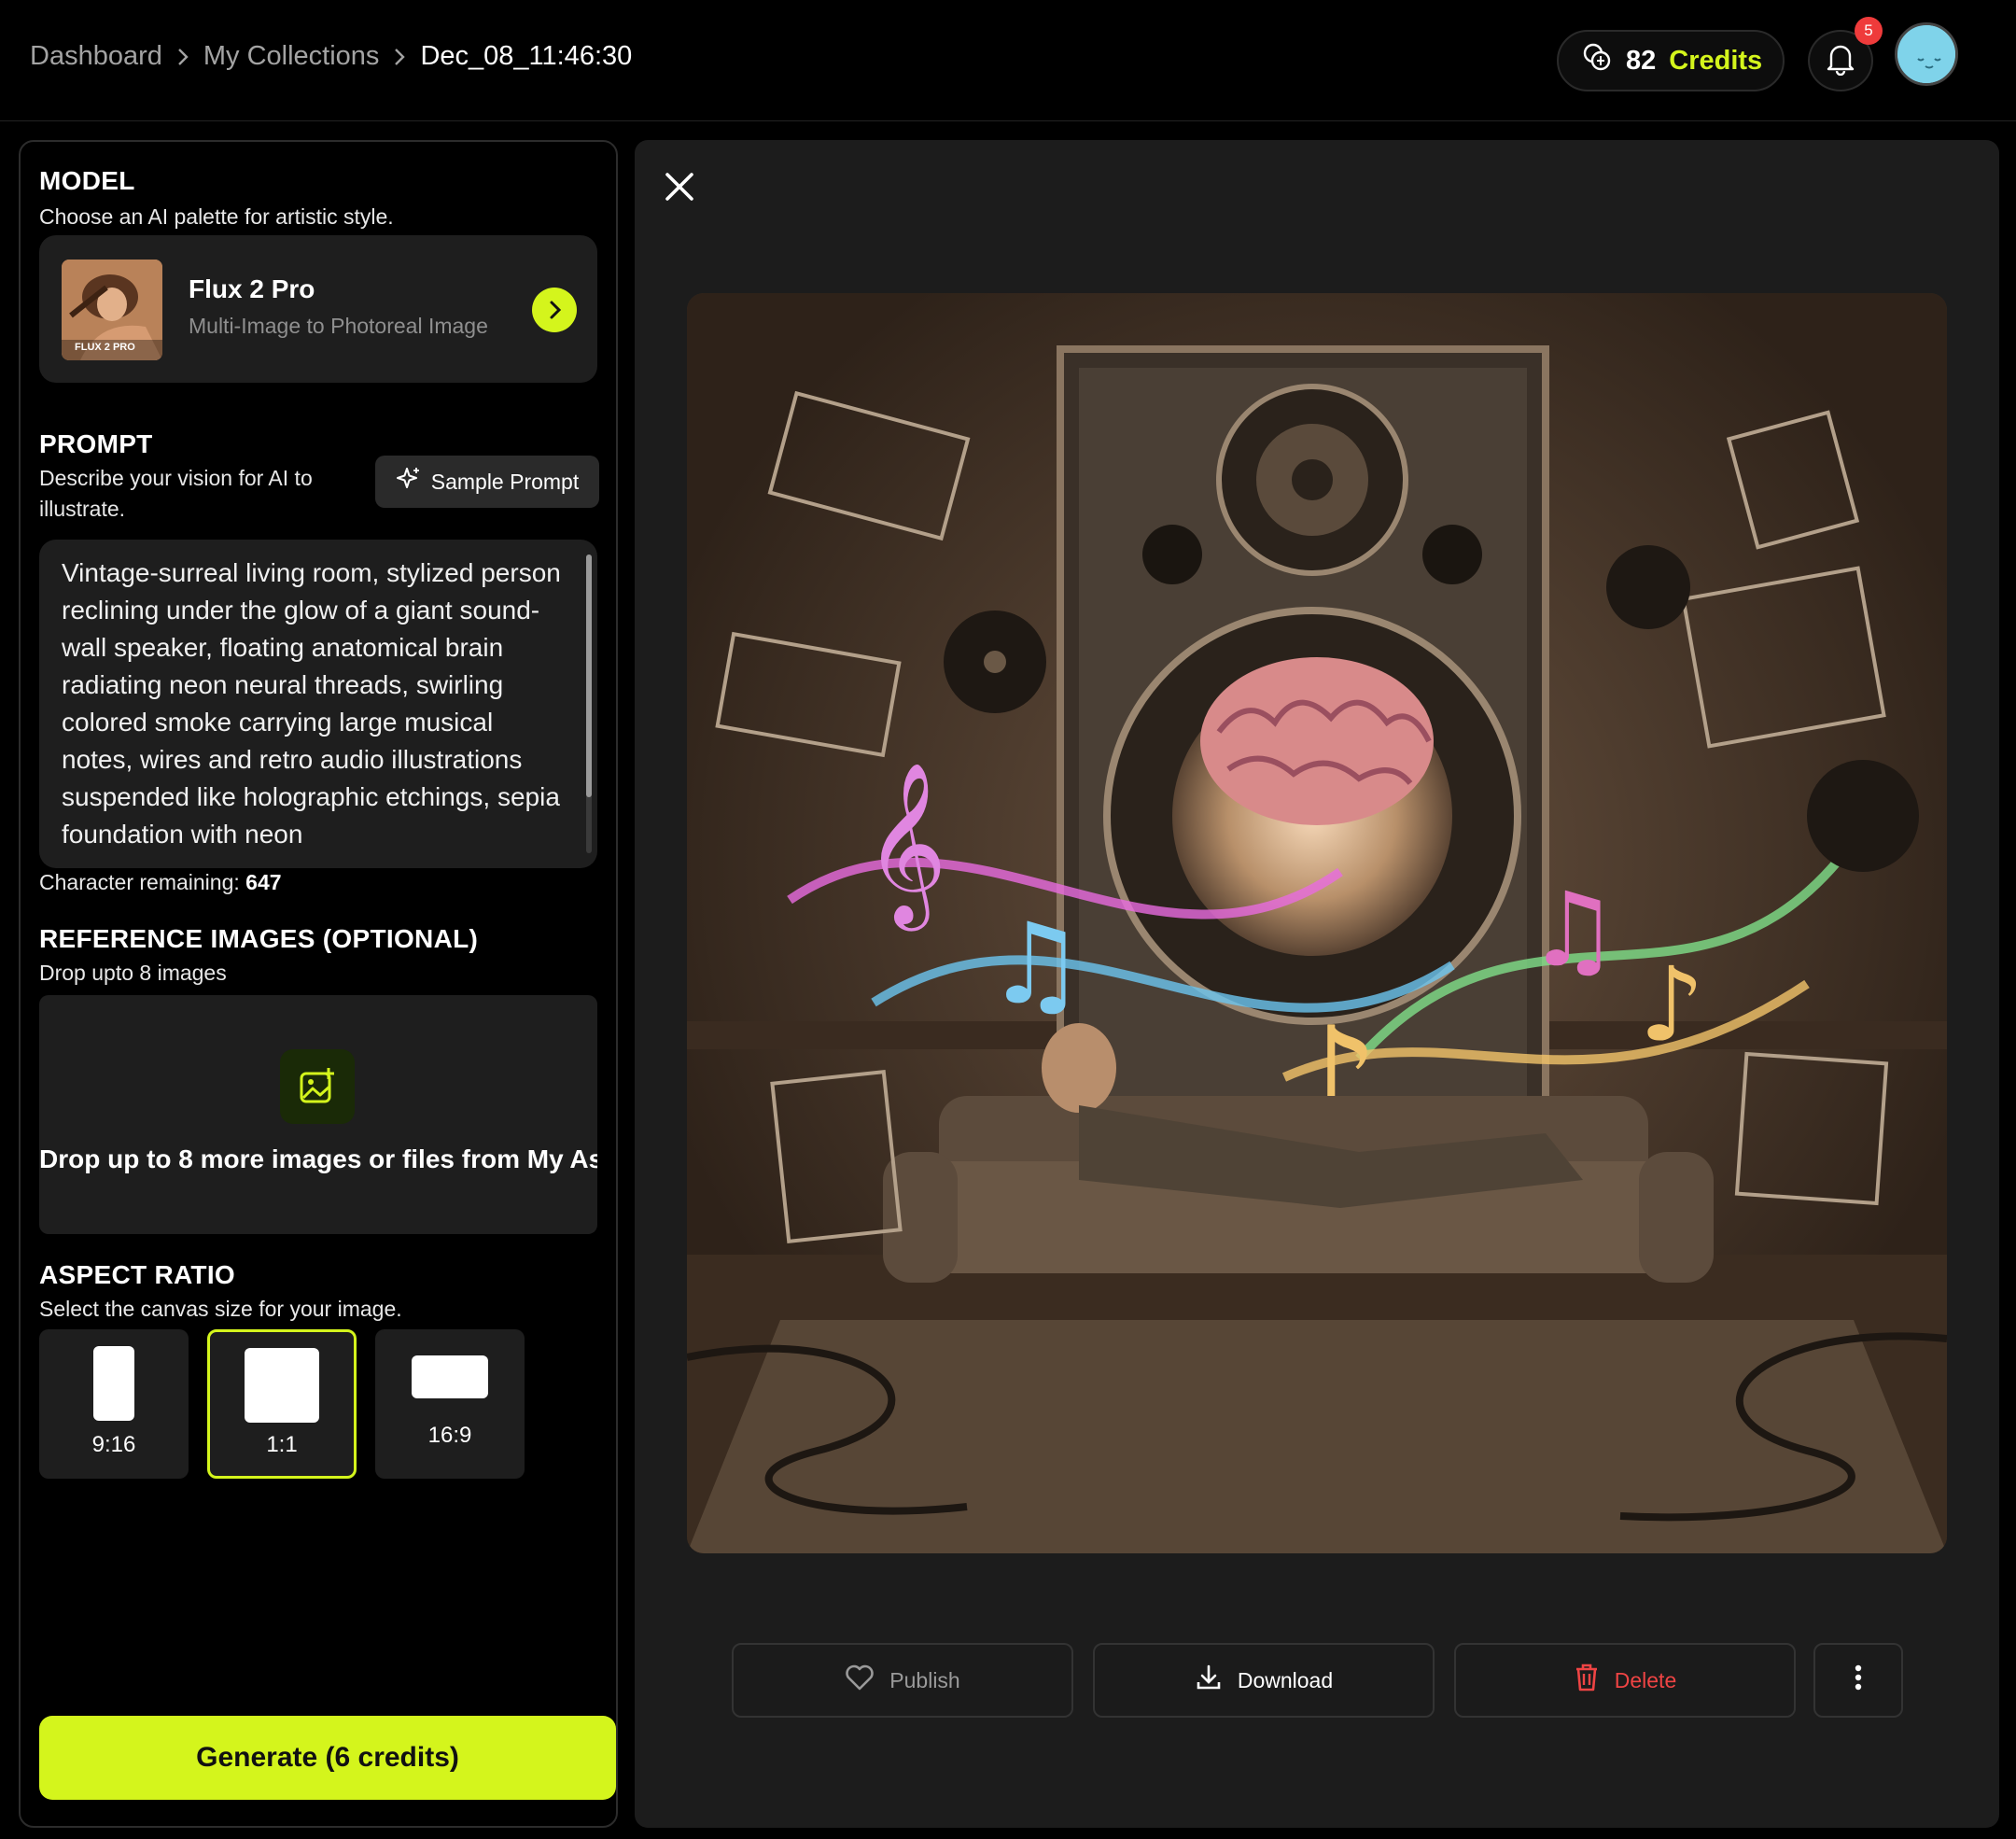 Image resolution: width=2016 pixels, height=1839 pixels. I want to click on generate-button: Generate (6 credits), so click(327, 1758).